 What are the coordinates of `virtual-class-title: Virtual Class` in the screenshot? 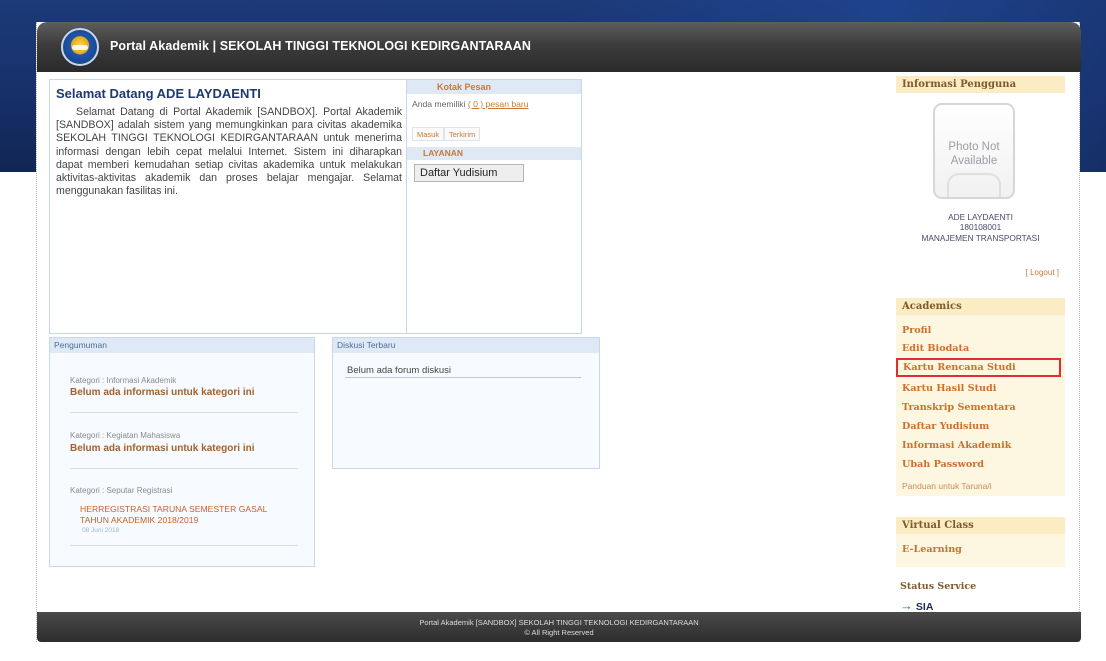 It's located at (980, 525).